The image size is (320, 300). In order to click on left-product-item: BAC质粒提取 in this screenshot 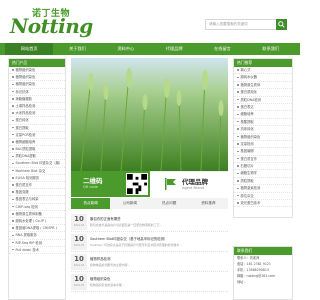, I will do `click(37, 150)`.